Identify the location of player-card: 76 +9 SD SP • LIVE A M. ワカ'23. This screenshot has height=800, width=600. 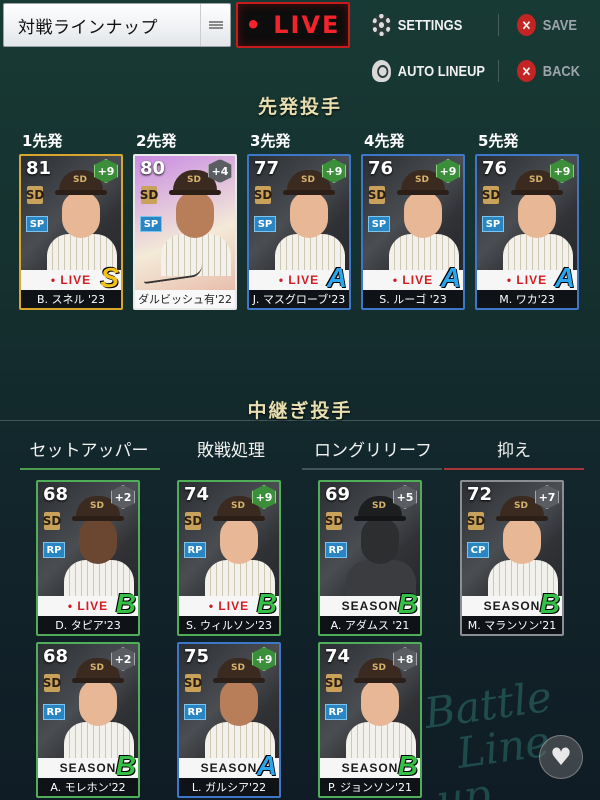
(527, 232).